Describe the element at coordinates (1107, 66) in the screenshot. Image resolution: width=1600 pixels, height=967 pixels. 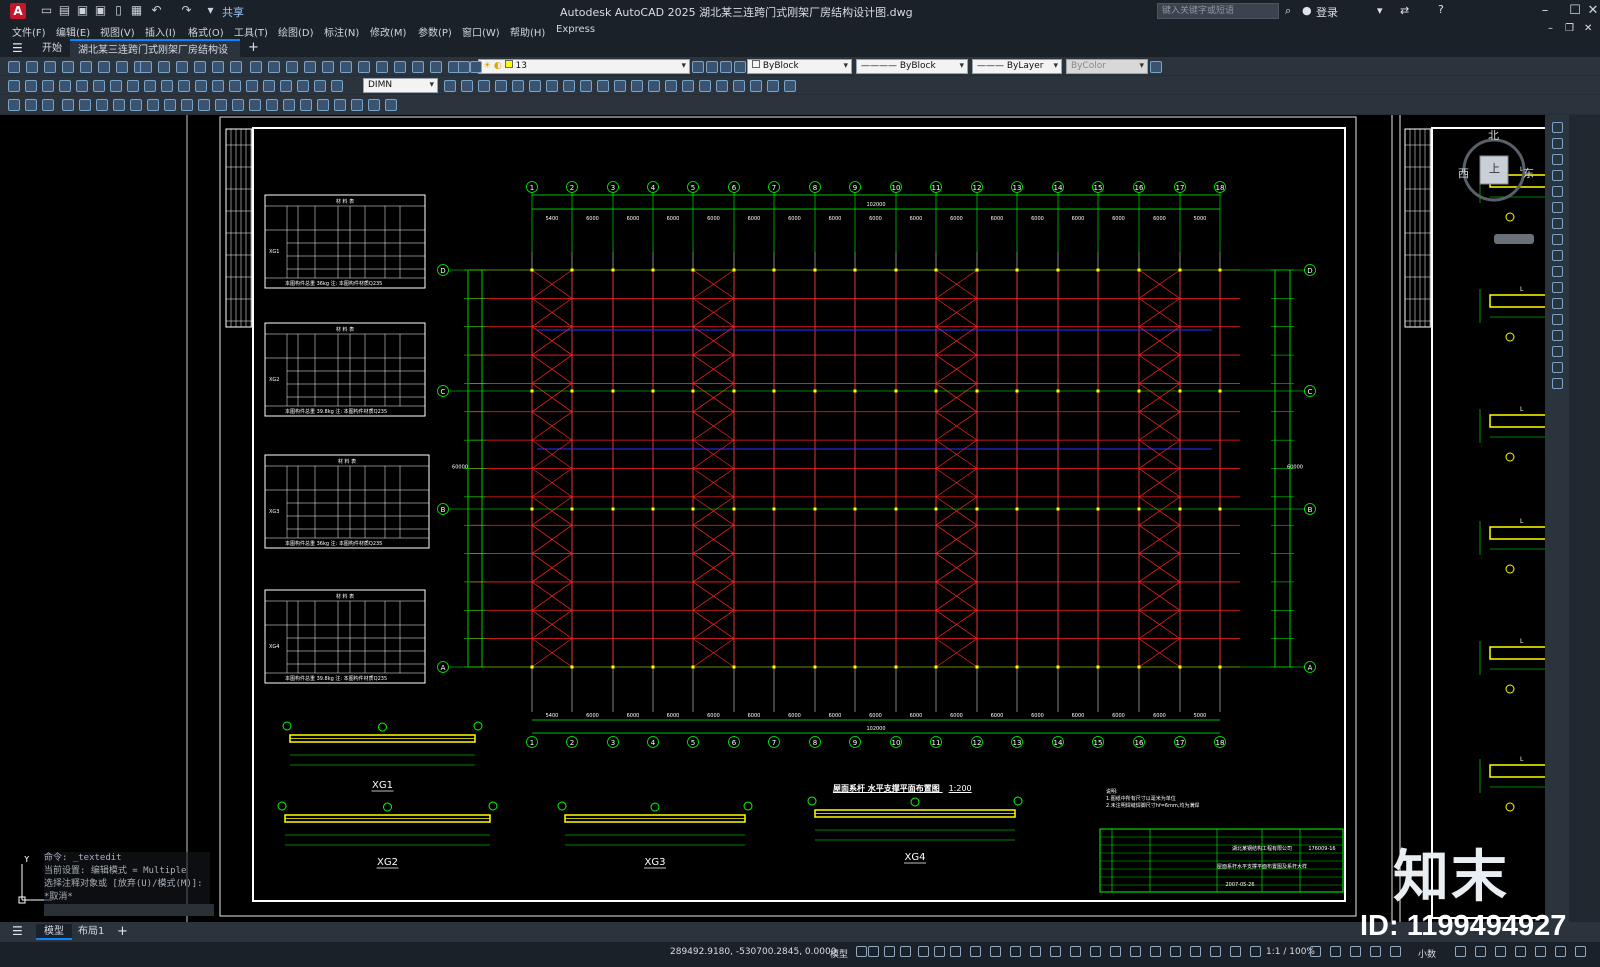
I see `plotstyle-dropdown: ByColor ▾` at that location.